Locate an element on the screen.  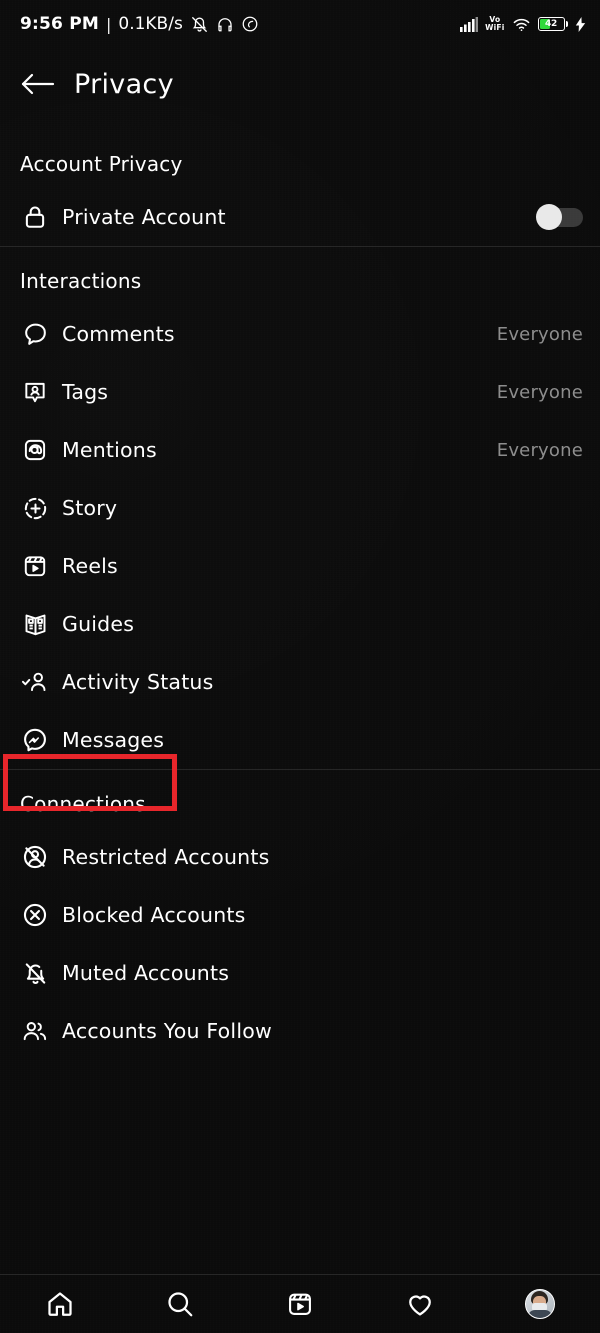
page-title: Privacy is located at coordinates (124, 84).